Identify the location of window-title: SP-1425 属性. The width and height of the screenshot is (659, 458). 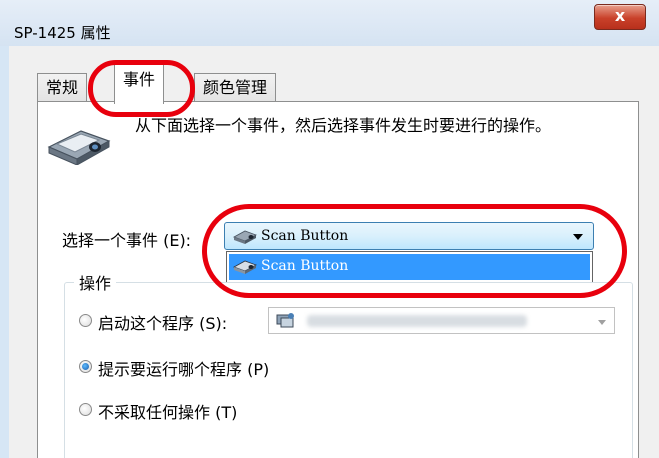
(62, 33).